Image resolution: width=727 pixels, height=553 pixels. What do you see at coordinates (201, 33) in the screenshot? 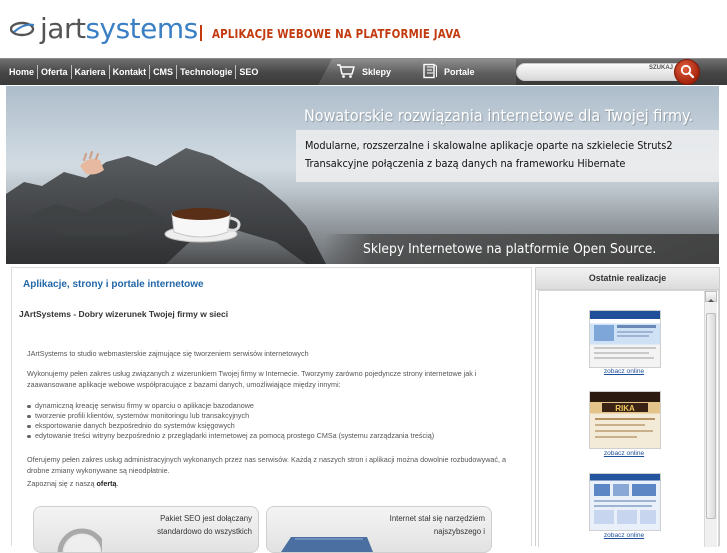
I see `header-divider` at bounding box center [201, 33].